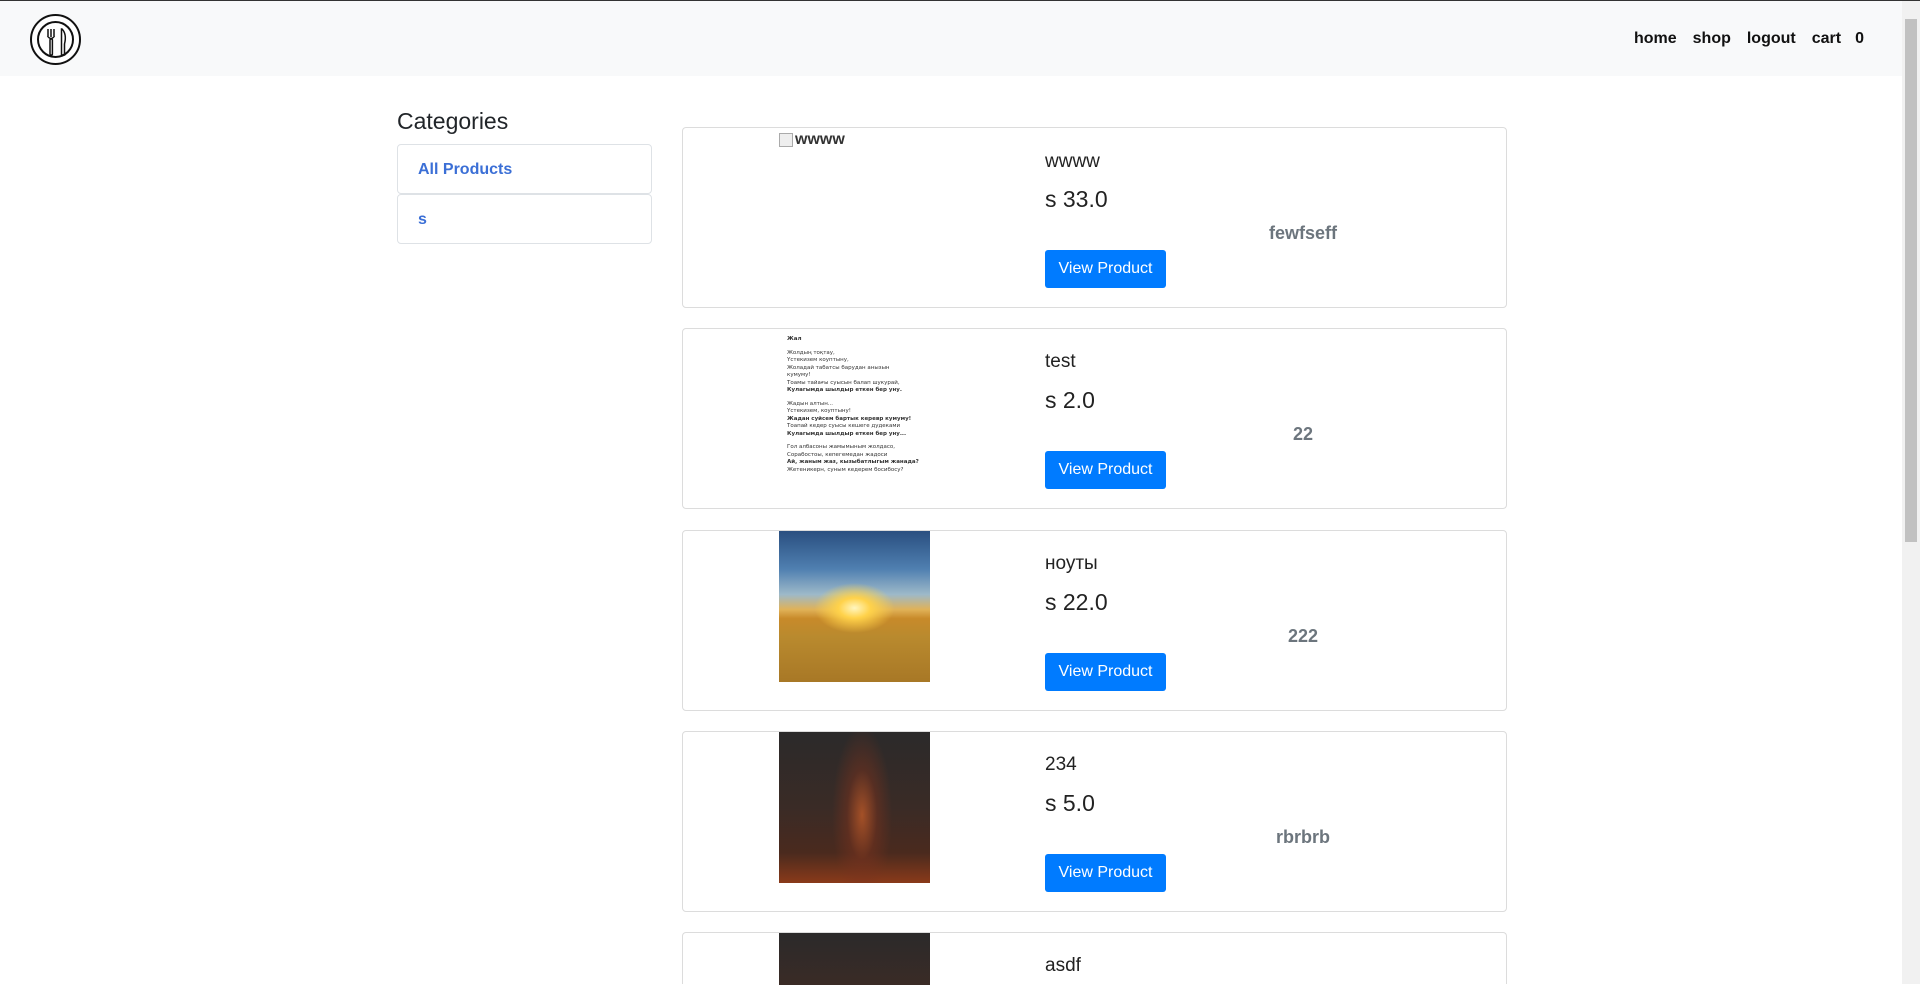 The width and height of the screenshot is (1920, 985). I want to click on category-label: s, so click(422, 219).